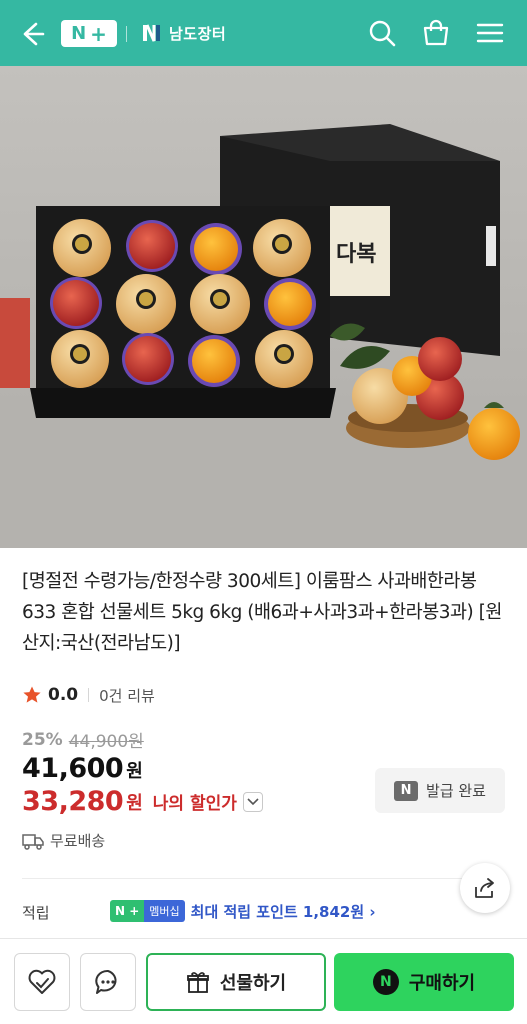  What do you see at coordinates (385, 982) in the screenshot?
I see `naver-pay-n-icon: N` at bounding box center [385, 982].